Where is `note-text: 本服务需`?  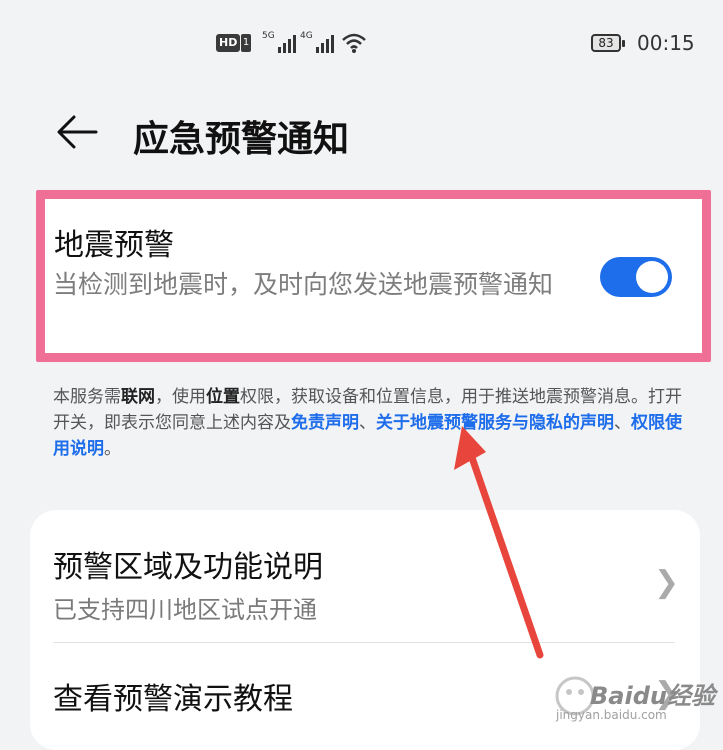 note-text: 本服务需 is located at coordinates (87, 397).